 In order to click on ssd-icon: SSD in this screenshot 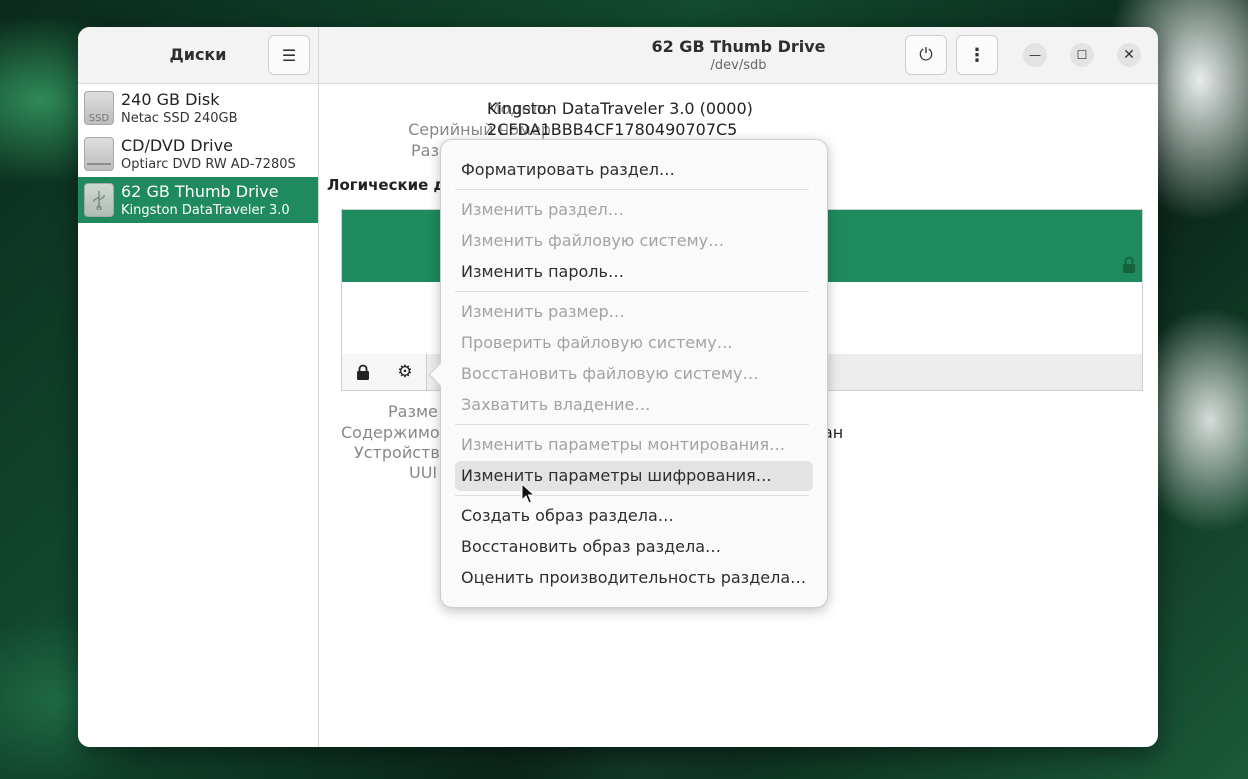, I will do `click(99, 108)`.